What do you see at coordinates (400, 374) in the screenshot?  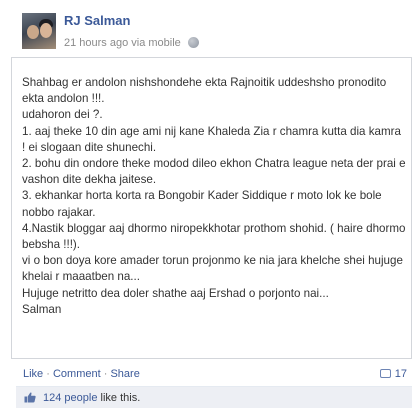 I see `comment-count-value: 17` at bounding box center [400, 374].